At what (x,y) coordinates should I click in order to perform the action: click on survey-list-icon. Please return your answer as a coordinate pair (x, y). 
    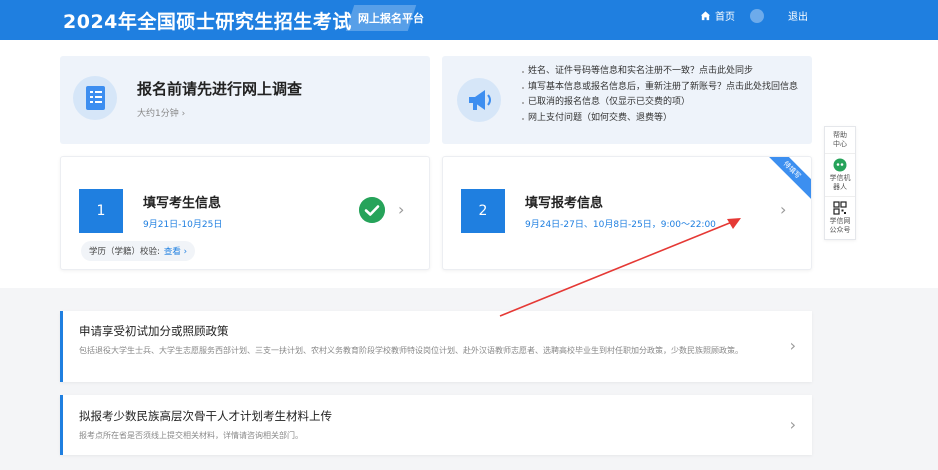
    Looking at the image, I should click on (95, 98).